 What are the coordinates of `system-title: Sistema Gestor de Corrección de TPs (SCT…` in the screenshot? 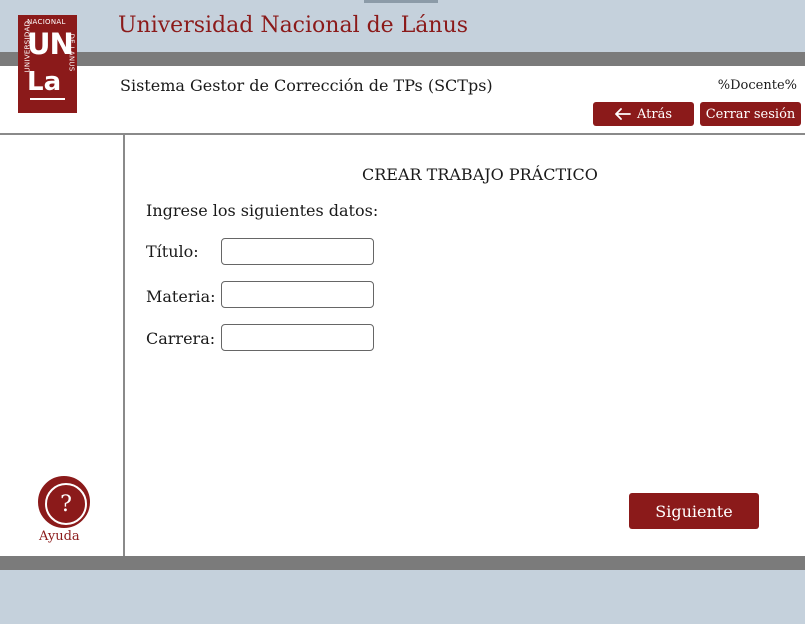 It's located at (306, 85).